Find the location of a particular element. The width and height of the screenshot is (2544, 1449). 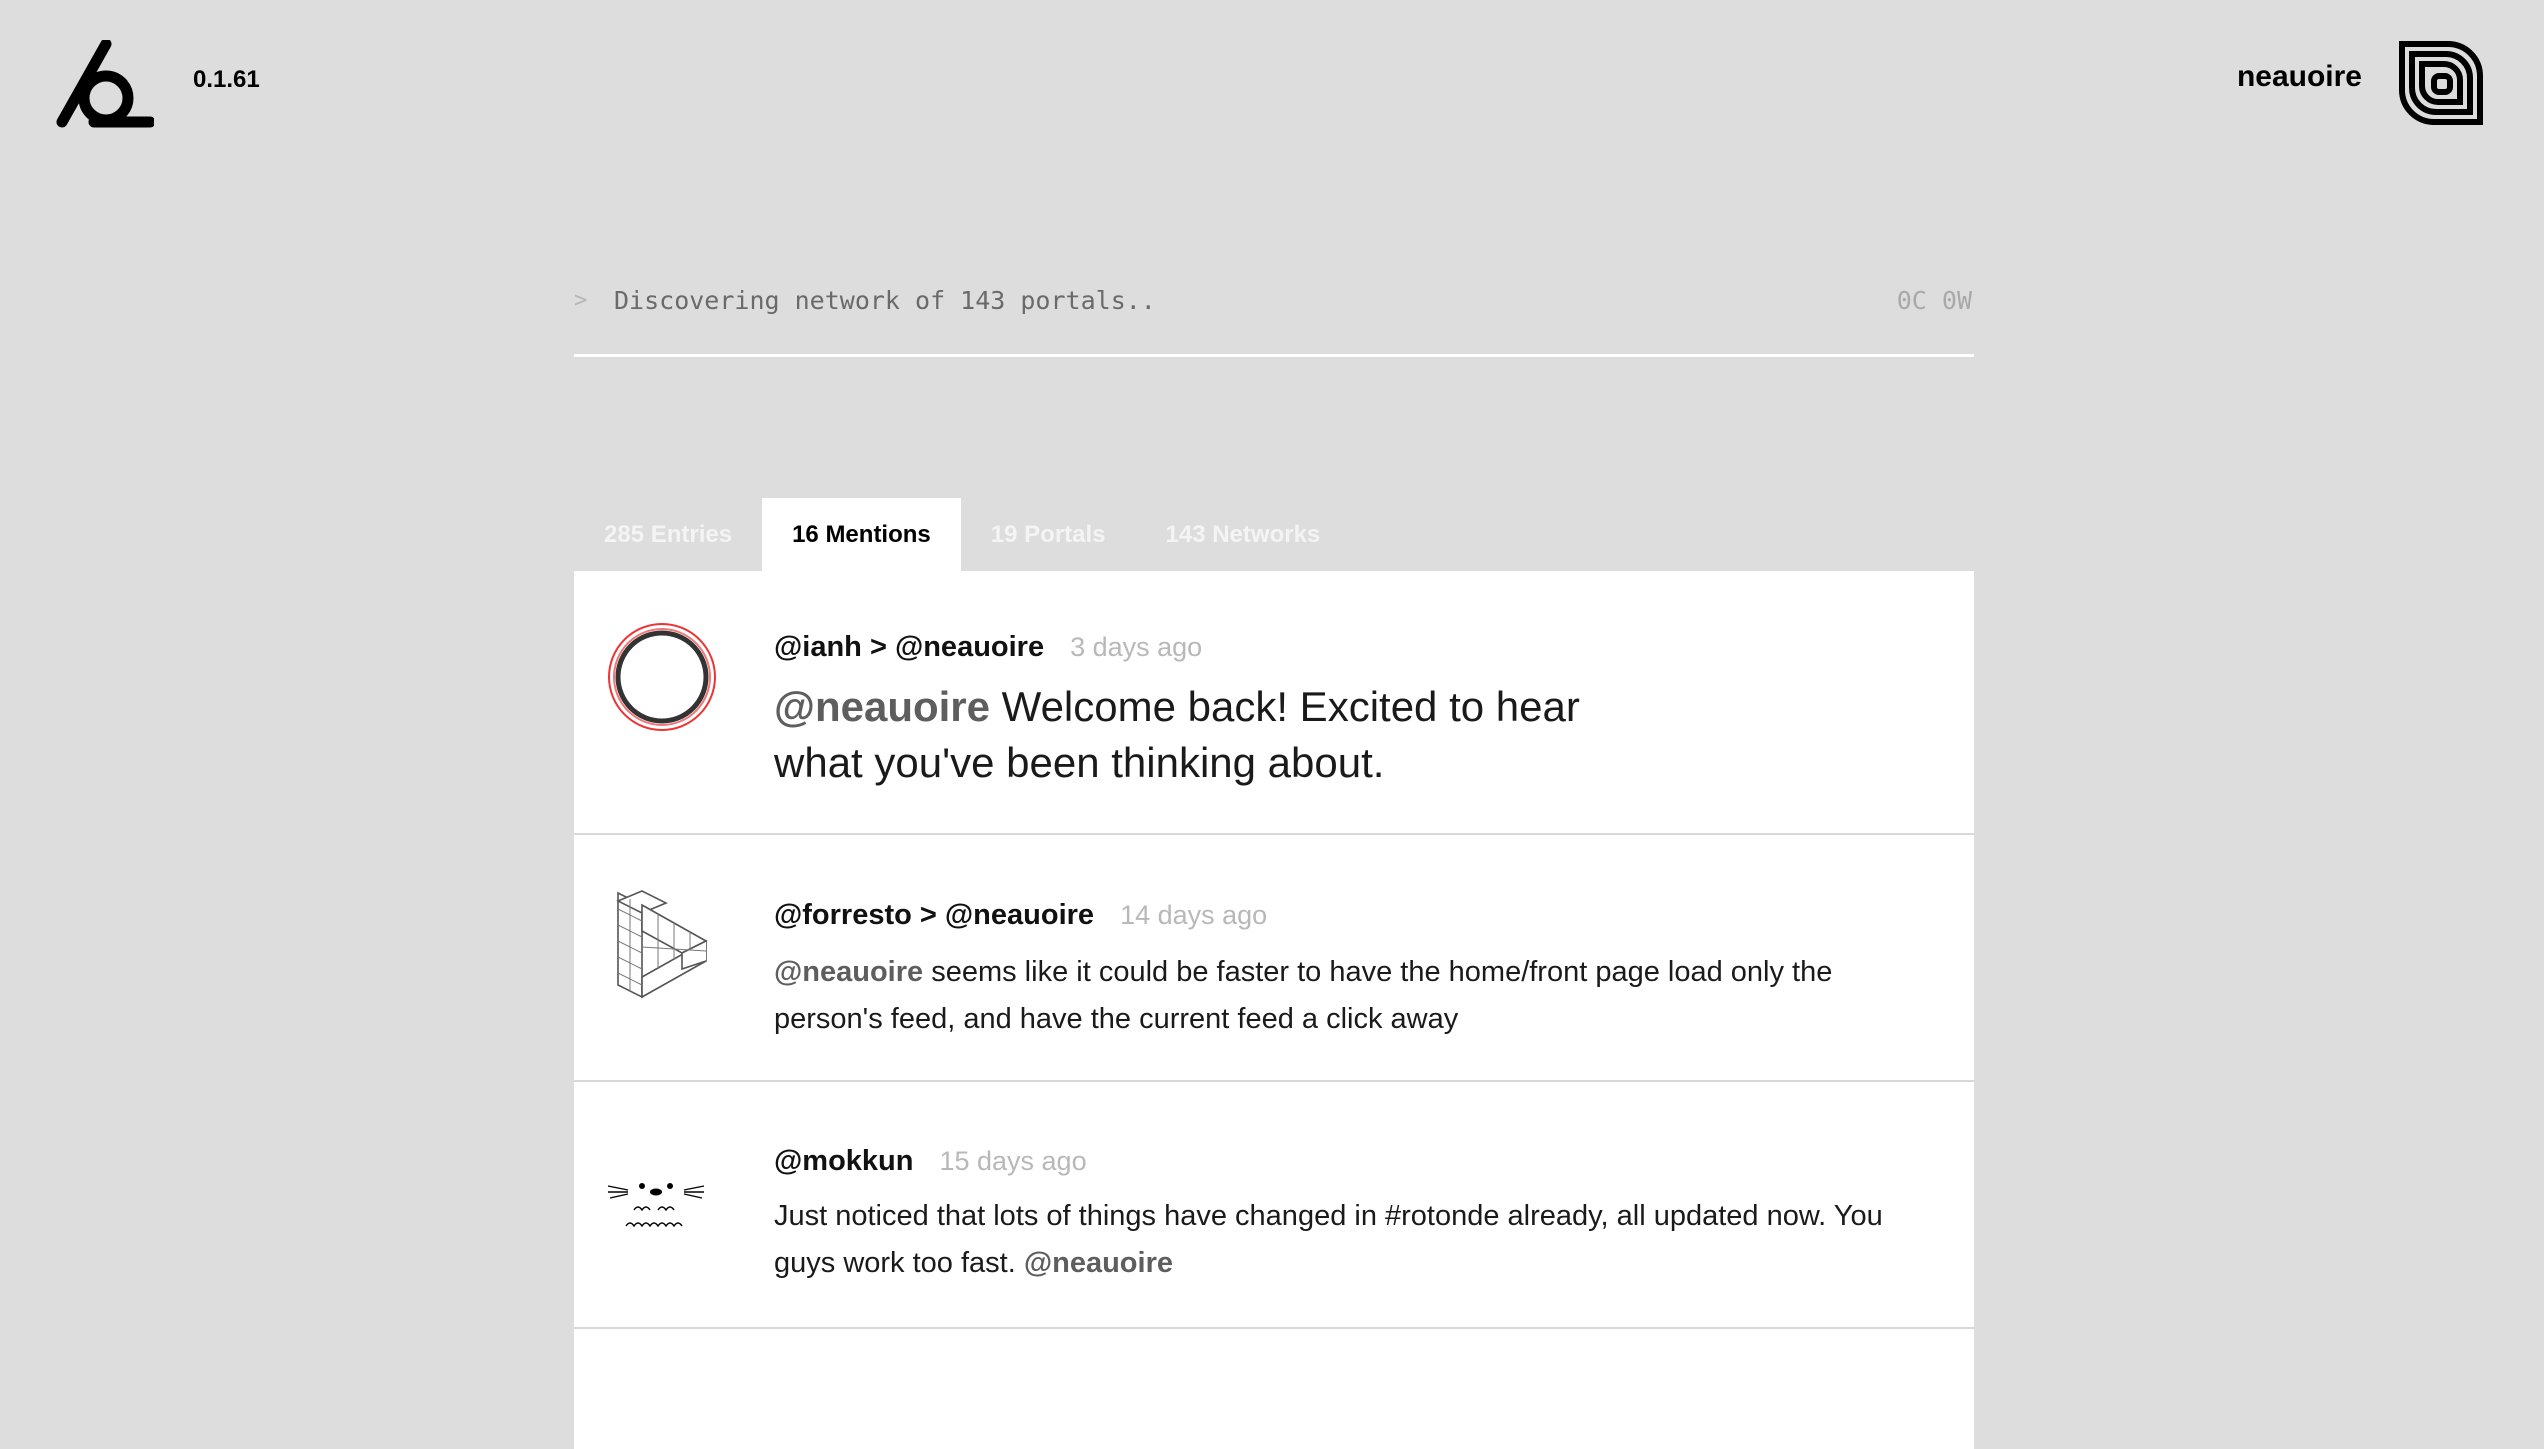

user-portal-icon is located at coordinates (2441, 83).